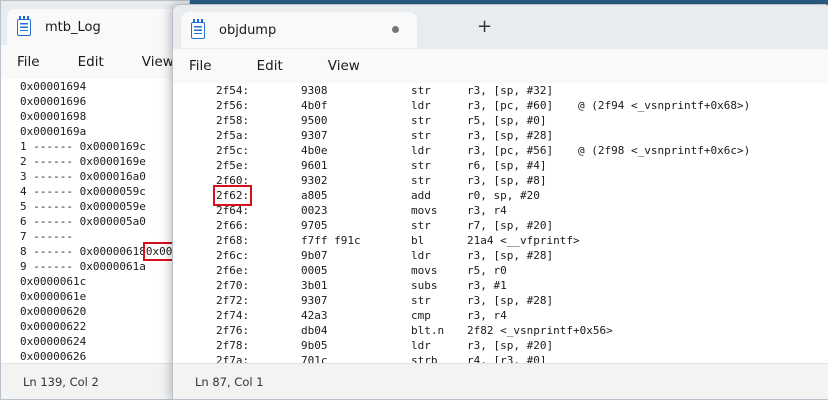 The width and height of the screenshot is (828, 400). What do you see at coordinates (233, 315) in the screenshot?
I see `disasm-address: 2f74:` at bounding box center [233, 315].